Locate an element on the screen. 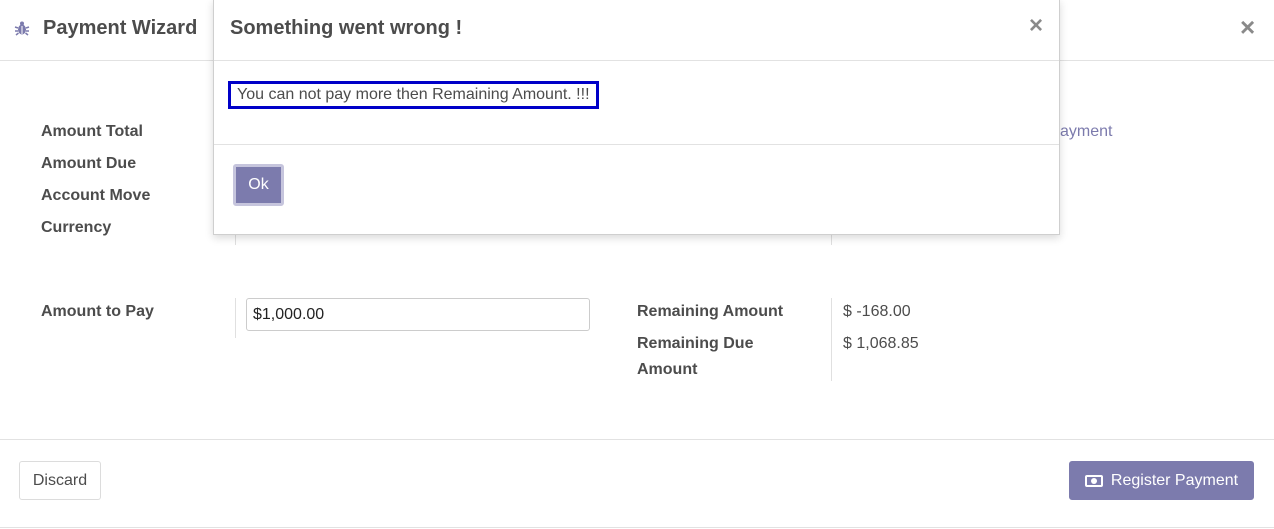  bug-icon is located at coordinates (22, 28).